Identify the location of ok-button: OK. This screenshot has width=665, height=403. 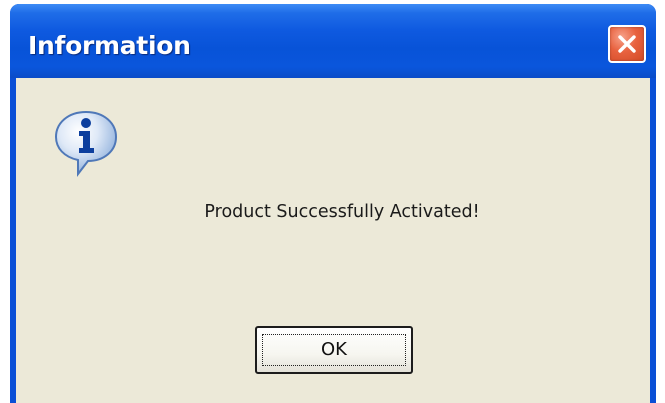
(334, 350).